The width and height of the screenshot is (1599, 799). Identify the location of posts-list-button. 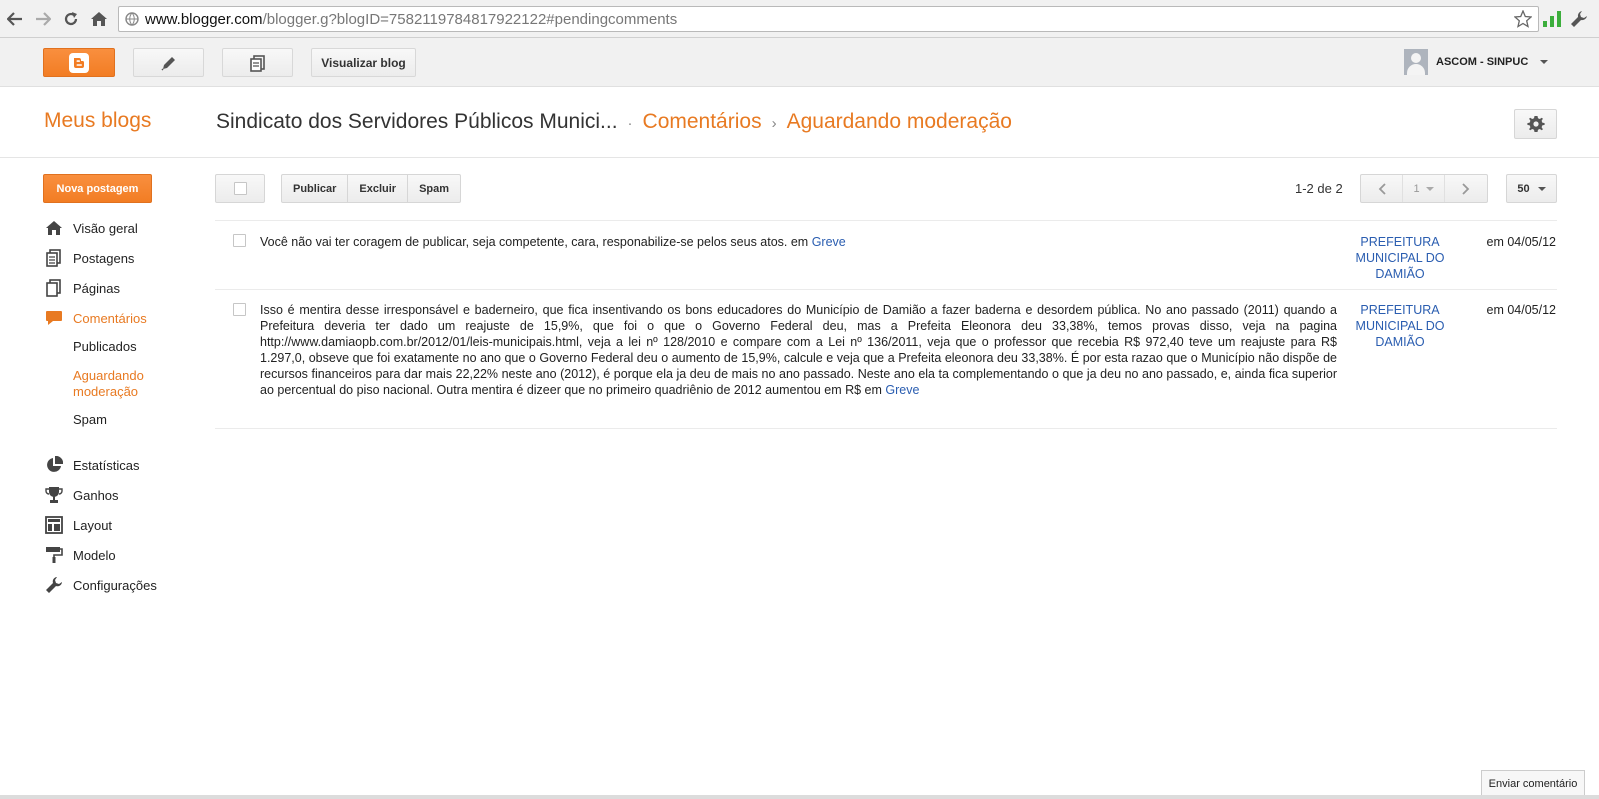
(257, 62).